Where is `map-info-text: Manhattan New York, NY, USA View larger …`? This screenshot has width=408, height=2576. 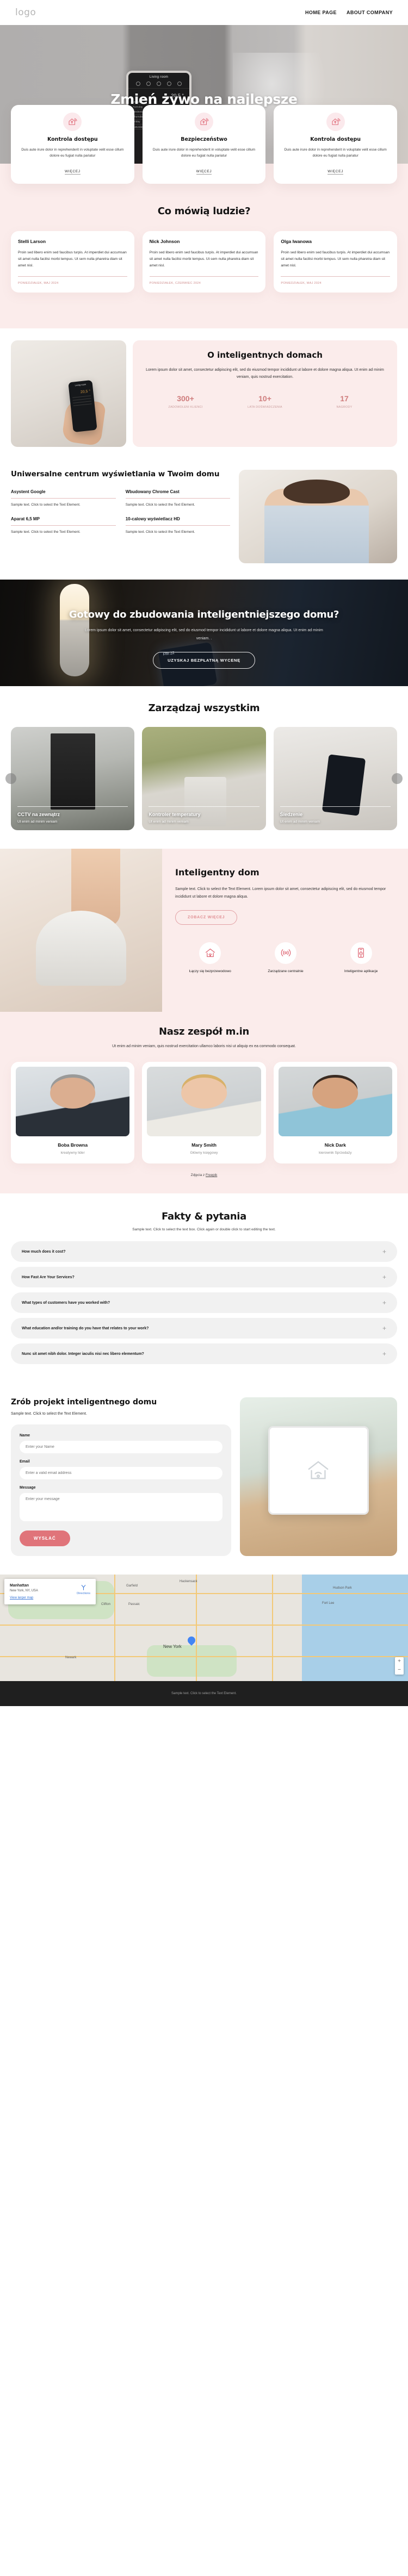 map-info-text: Manhattan New York, NY, USA View larger … is located at coordinates (24, 1592).